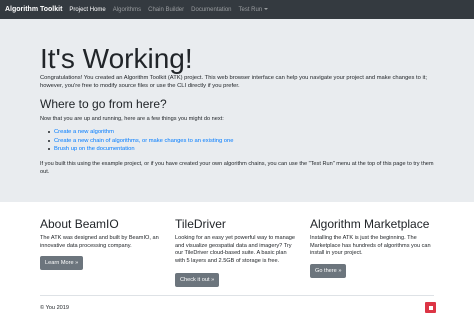 This screenshot has width=474, height=318. I want to click on column-title: Algorithm Marketplace, so click(370, 224).